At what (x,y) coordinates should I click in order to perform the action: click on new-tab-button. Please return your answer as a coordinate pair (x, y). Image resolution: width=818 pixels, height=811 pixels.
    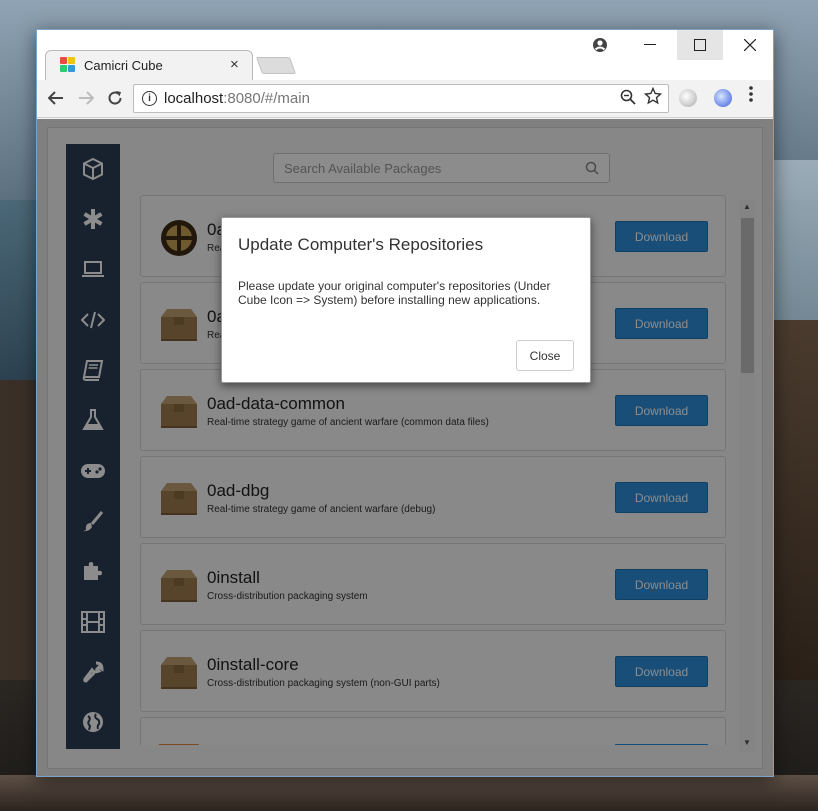
    Looking at the image, I should click on (276, 65).